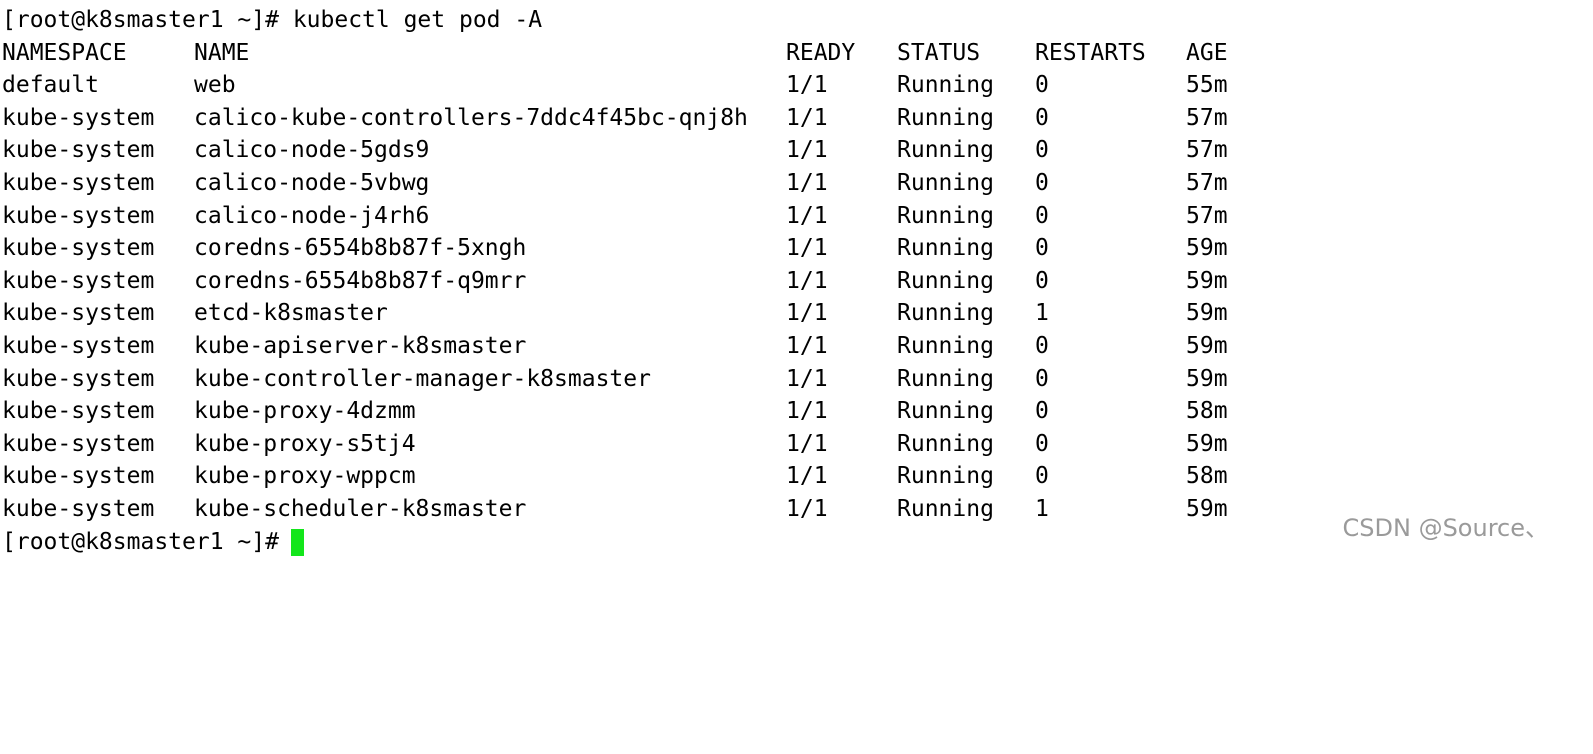 This screenshot has width=1593, height=754. I want to click on table-header: NAMESPACE NAME READY STATUS RESTARTS AGE, so click(794, 53).